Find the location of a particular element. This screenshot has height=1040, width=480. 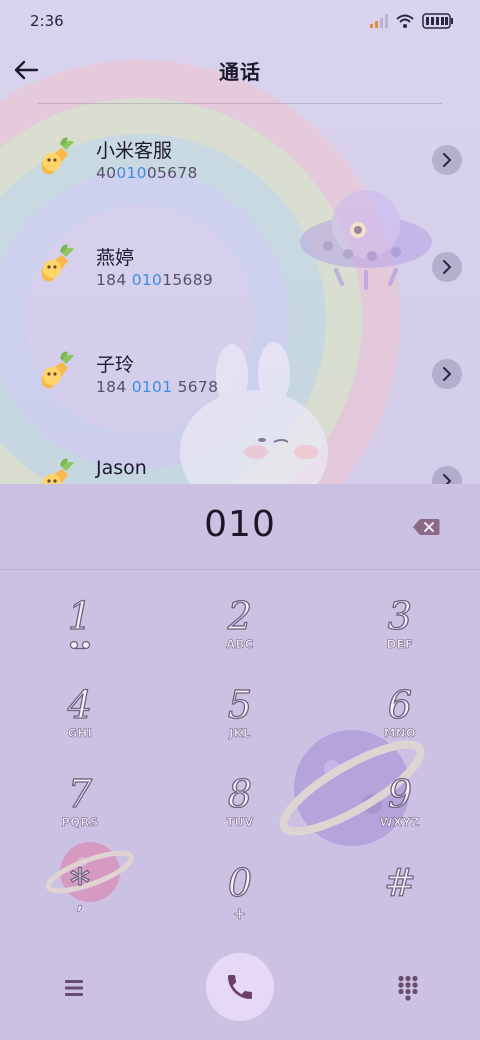

menu-icon is located at coordinates (74, 988).